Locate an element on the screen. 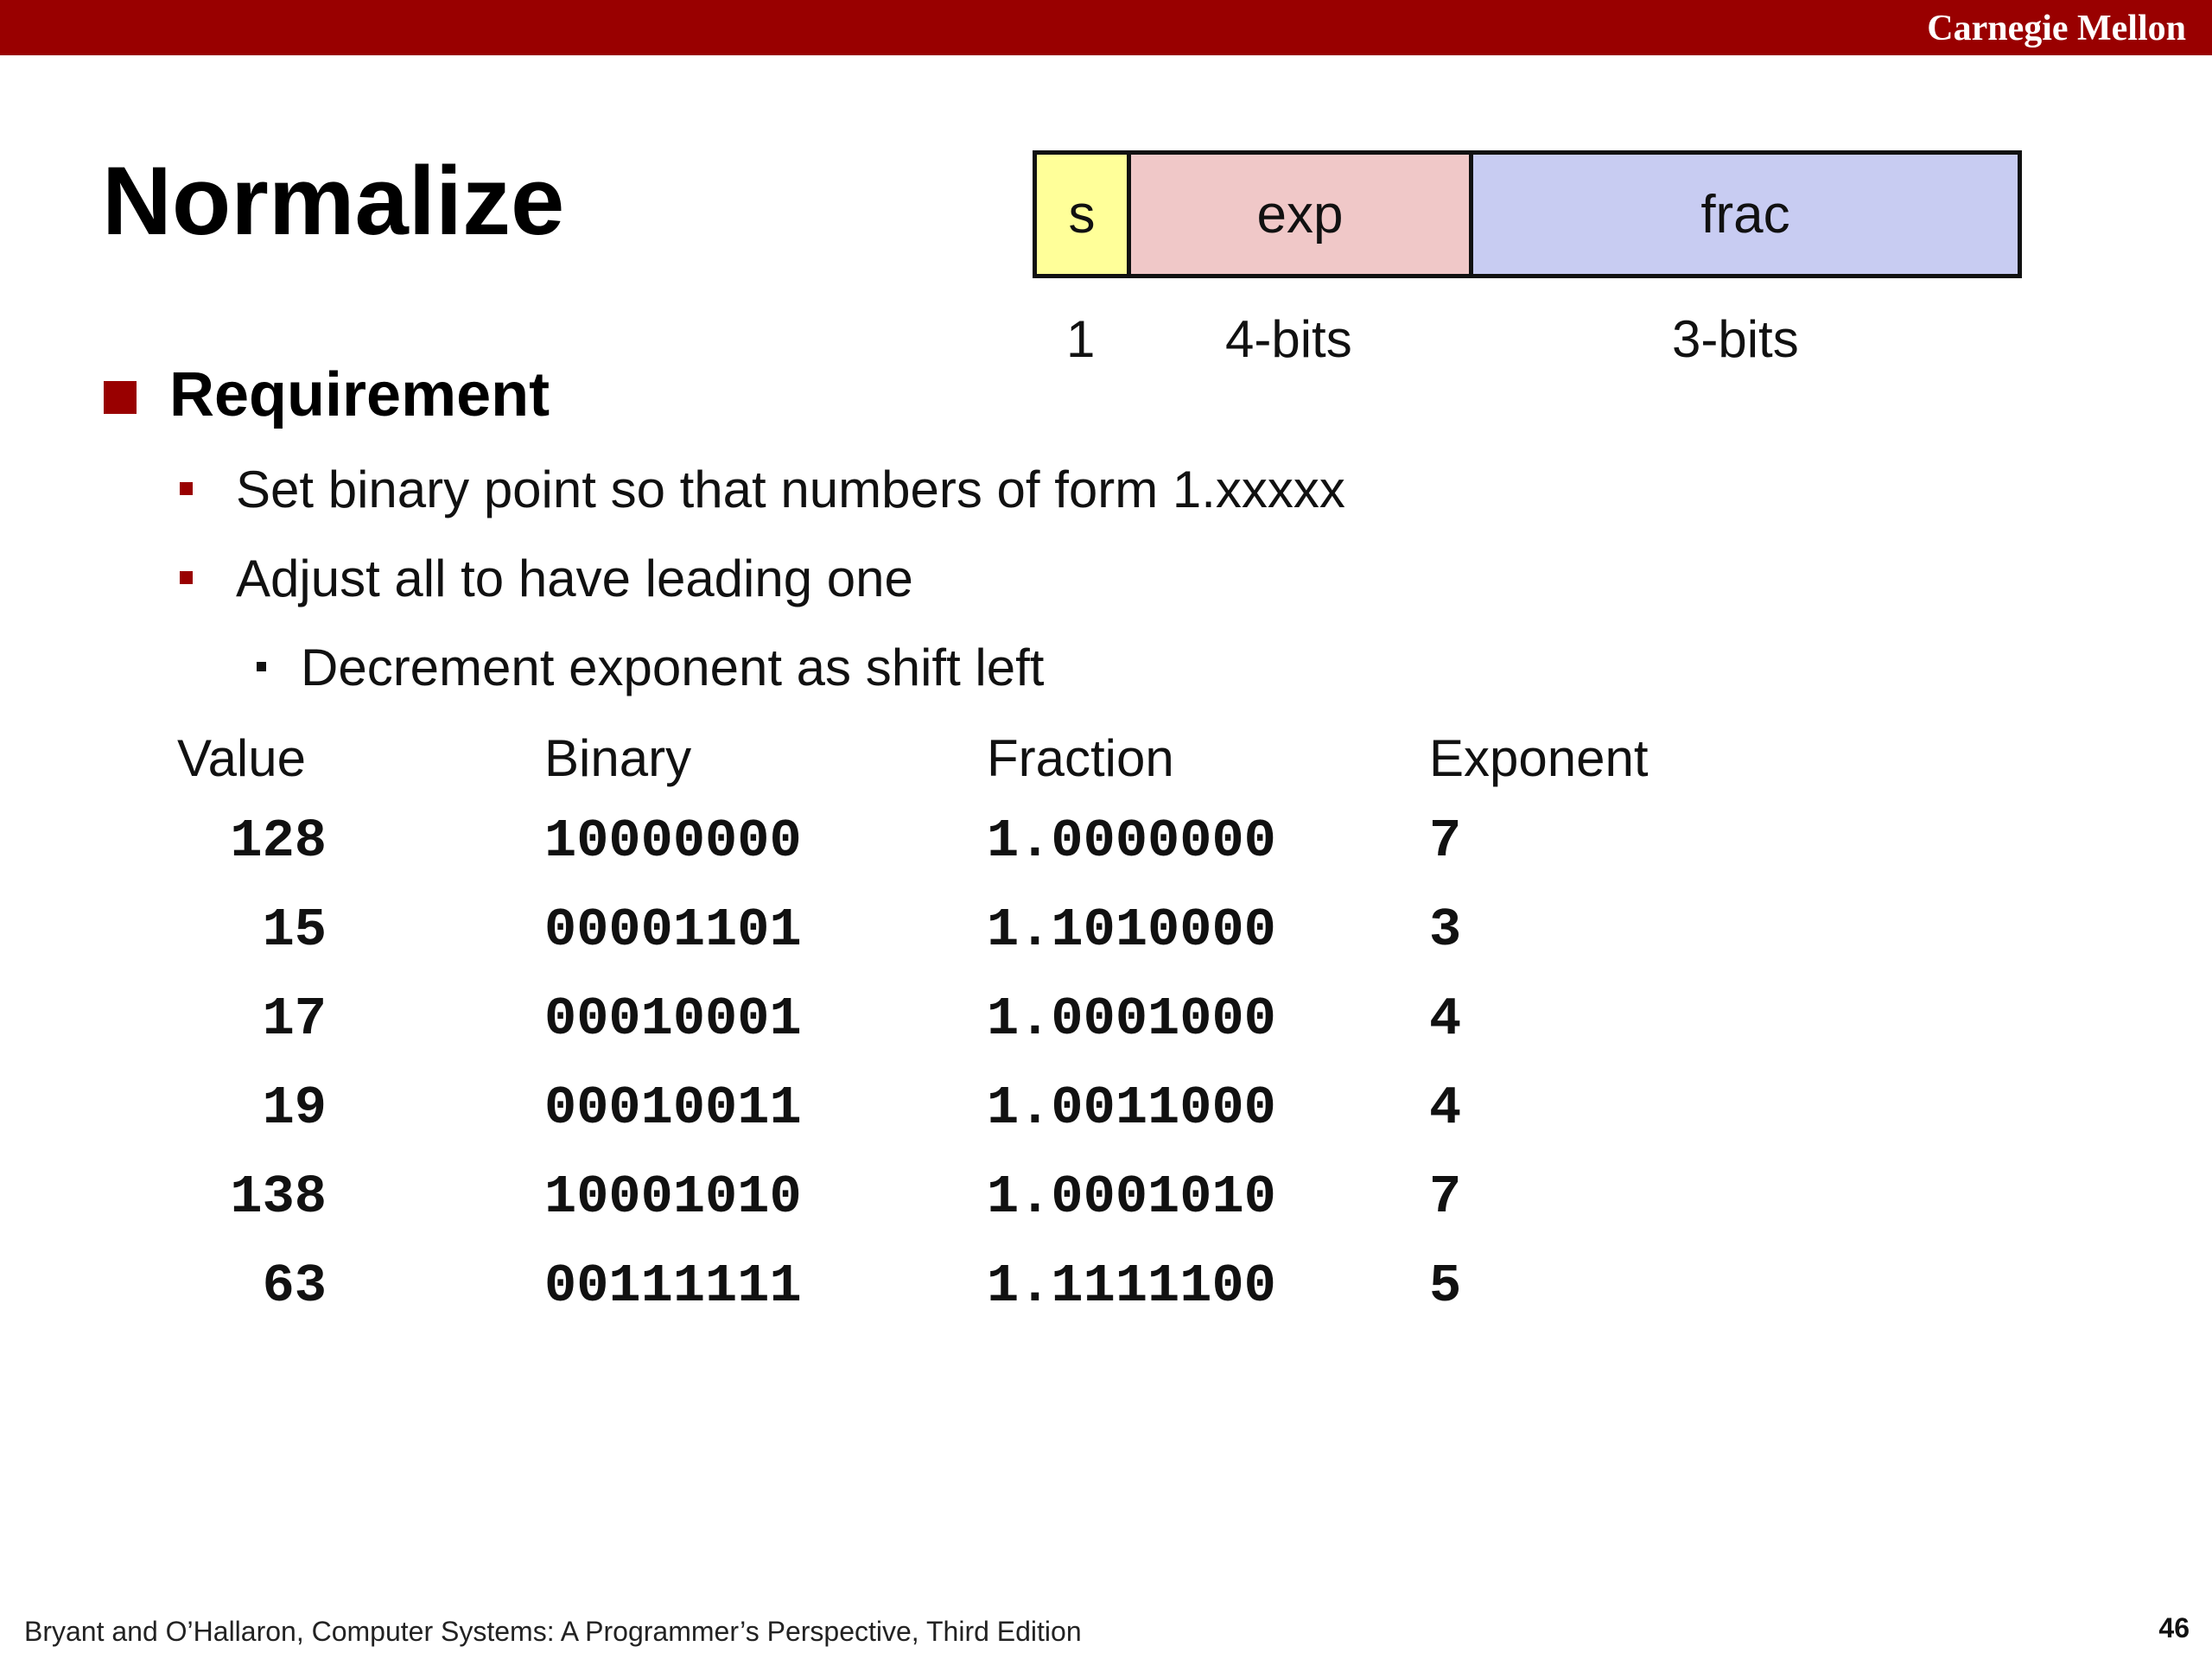 The height and width of the screenshot is (1659, 2212). cell-exponent: 3 is located at coordinates (1445, 930).